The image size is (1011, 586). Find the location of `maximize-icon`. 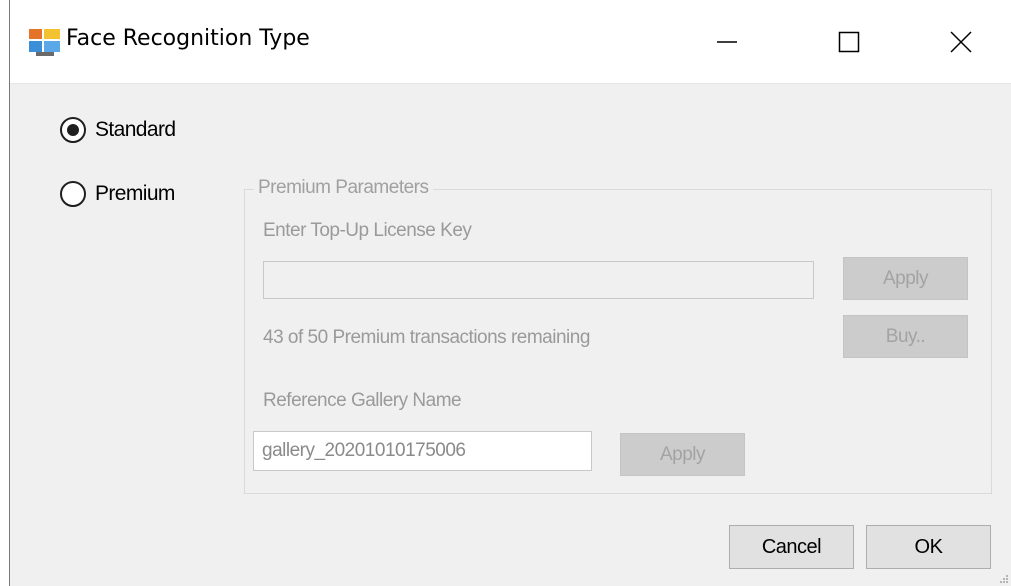

maximize-icon is located at coordinates (849, 42).